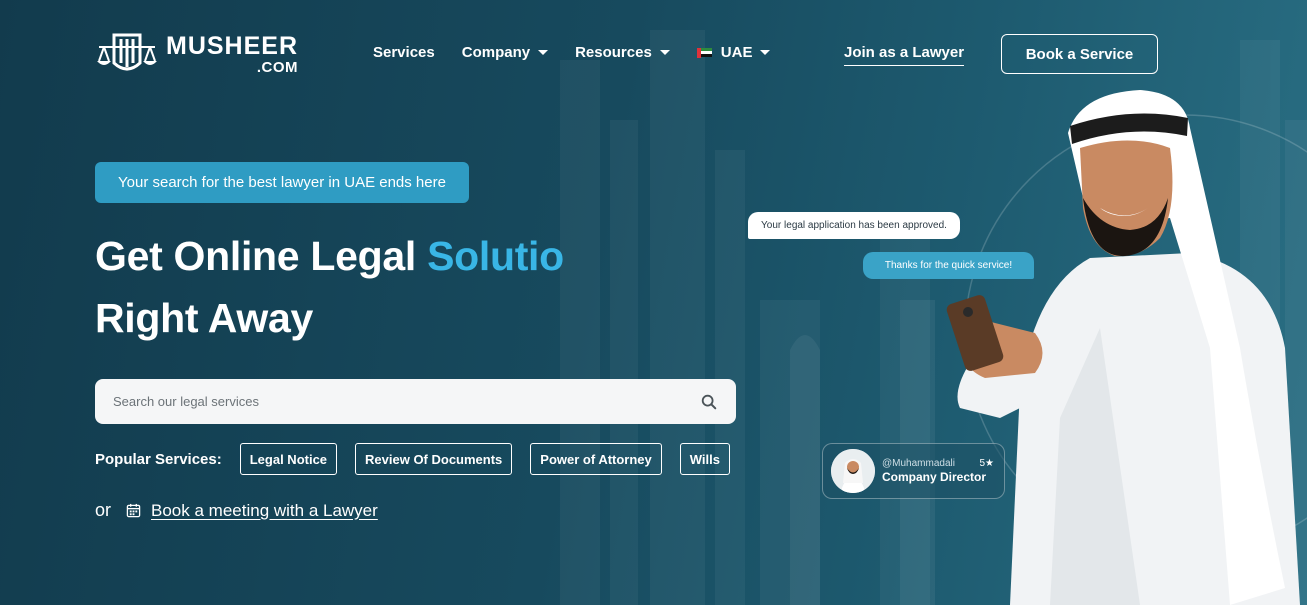 The width and height of the screenshot is (1307, 605). What do you see at coordinates (204, 318) in the screenshot?
I see `hero-title-line2: Right Away` at bounding box center [204, 318].